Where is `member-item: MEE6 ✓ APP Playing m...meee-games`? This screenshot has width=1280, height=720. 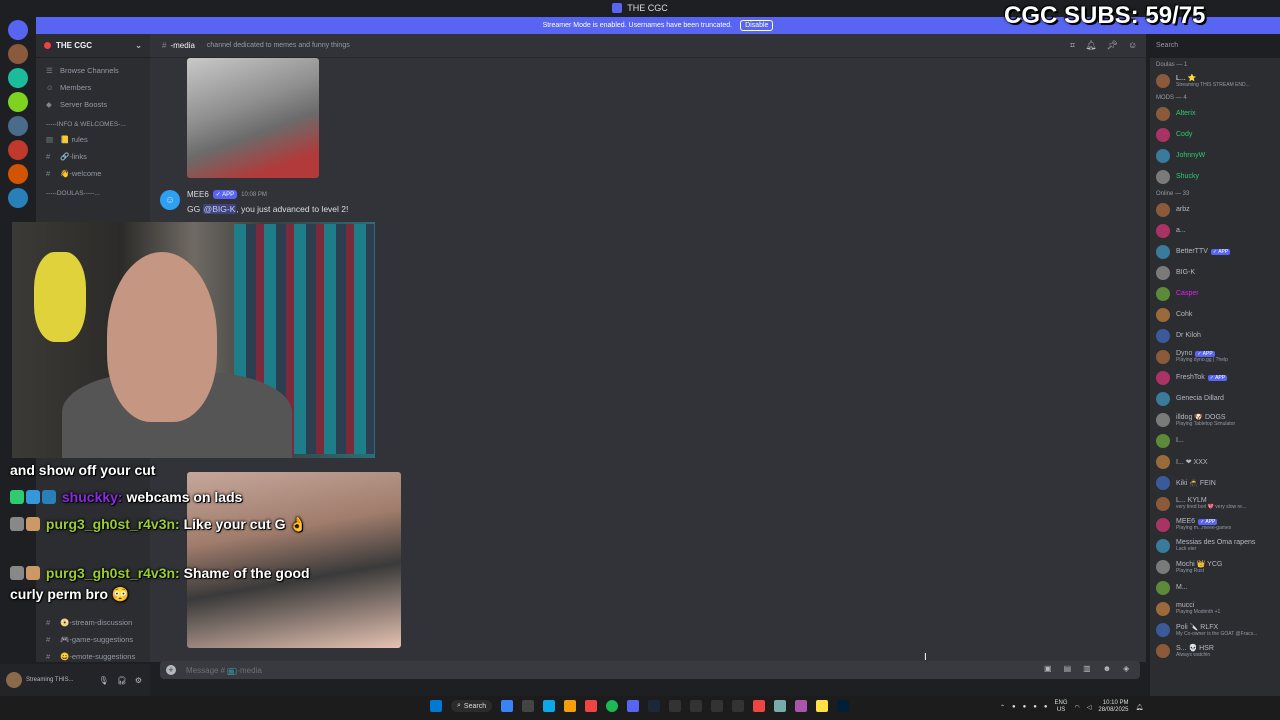
member-item: MEE6 ✓ APP Playing m...meee-games is located at coordinates (1215, 524).